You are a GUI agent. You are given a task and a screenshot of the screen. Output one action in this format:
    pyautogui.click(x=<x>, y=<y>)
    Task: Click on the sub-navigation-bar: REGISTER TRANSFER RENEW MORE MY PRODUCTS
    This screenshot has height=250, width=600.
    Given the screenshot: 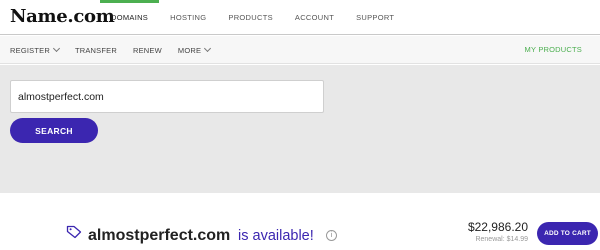 What is the action you would take?
    pyautogui.click(x=300, y=50)
    